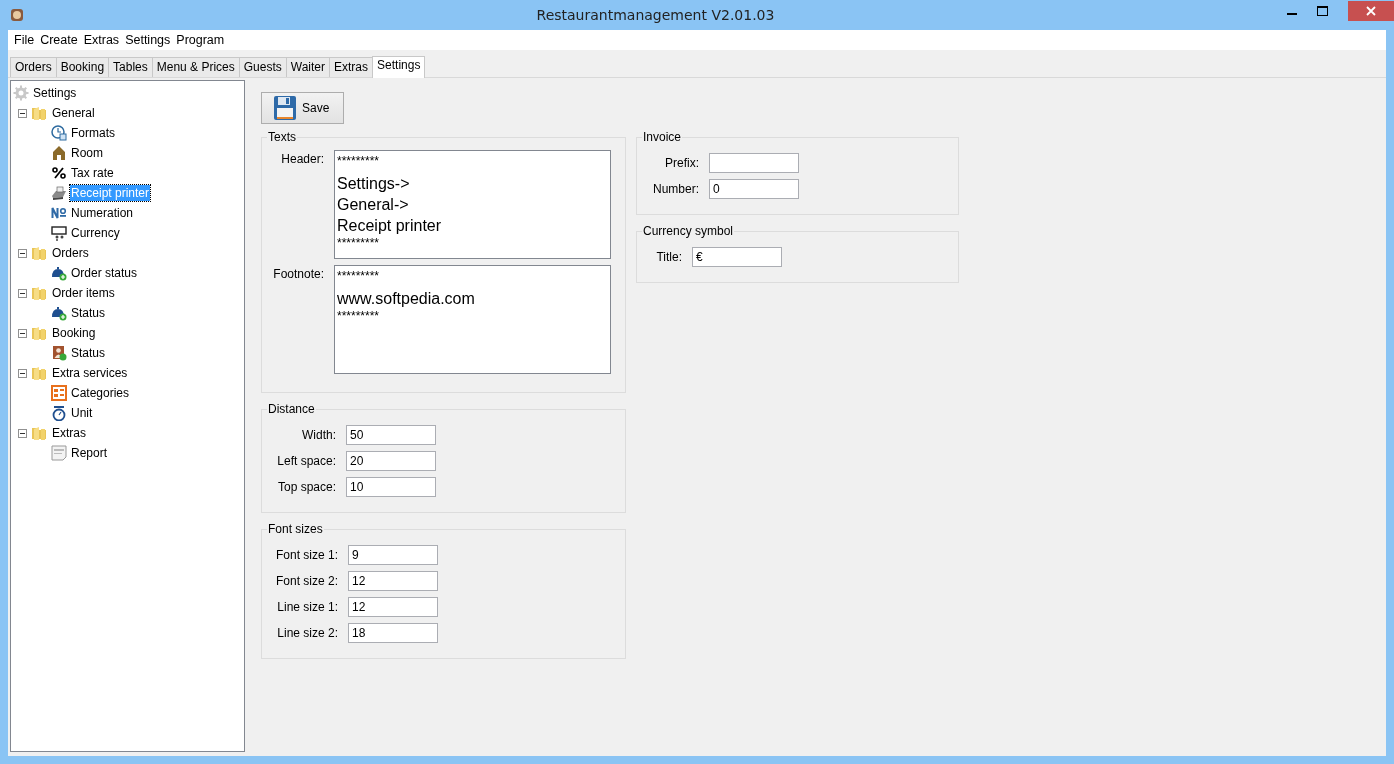  I want to click on field-label: Line size 1:, so click(307, 607).